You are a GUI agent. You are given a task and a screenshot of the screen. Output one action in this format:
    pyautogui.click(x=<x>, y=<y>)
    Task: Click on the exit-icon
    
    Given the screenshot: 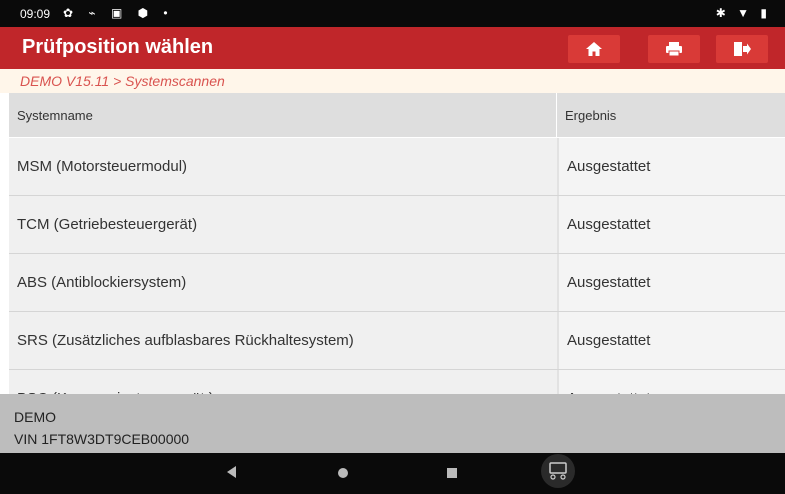 What is the action you would take?
    pyautogui.click(x=742, y=49)
    